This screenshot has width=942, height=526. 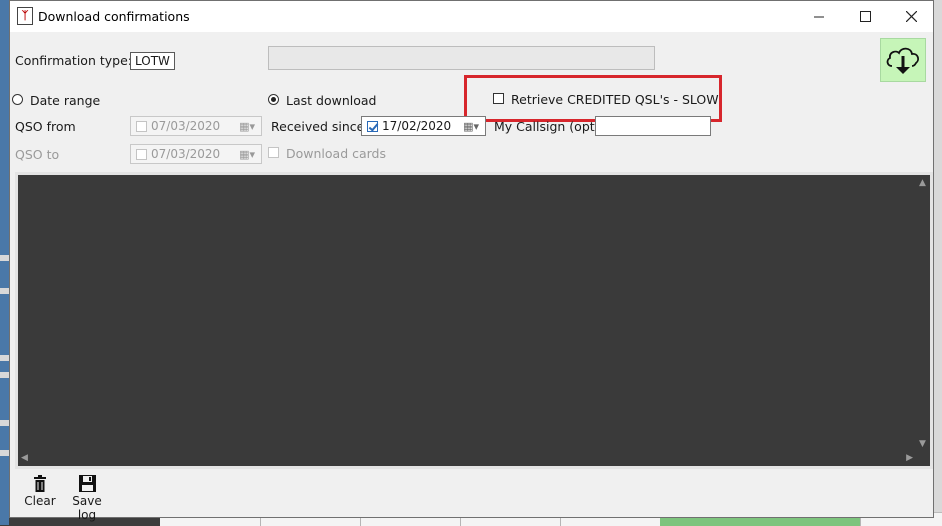 I want to click on date-range-radio, so click(x=17, y=99).